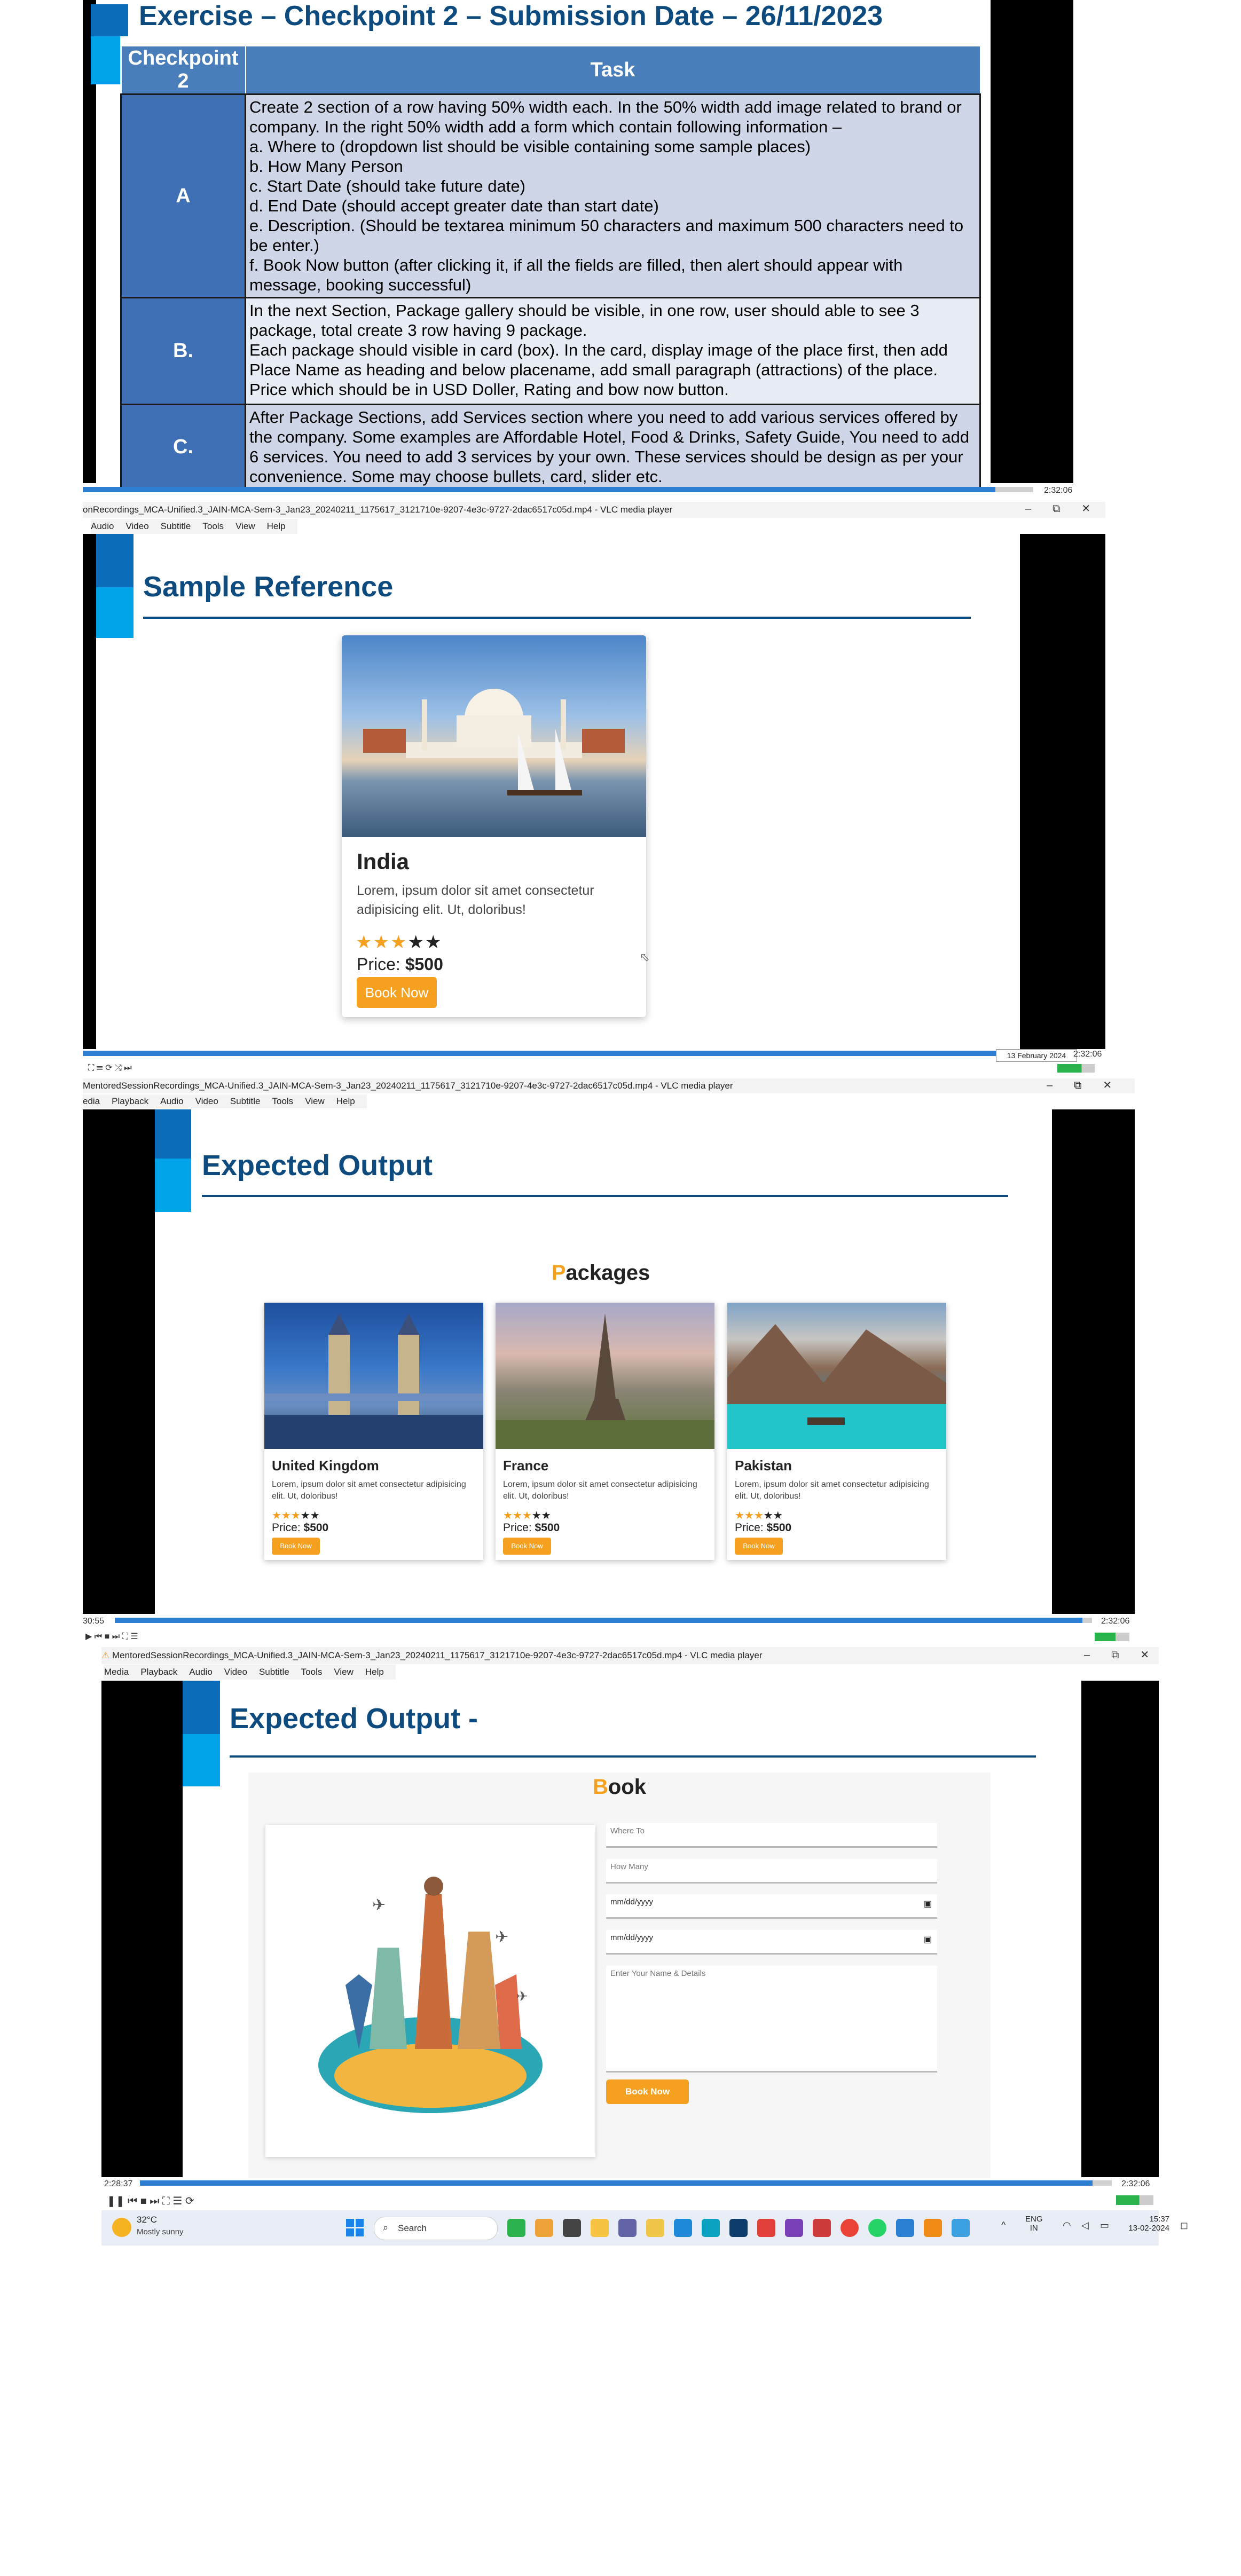 This screenshot has width=1241, height=2576. I want to click on vscode-icon, so click(905, 2228).